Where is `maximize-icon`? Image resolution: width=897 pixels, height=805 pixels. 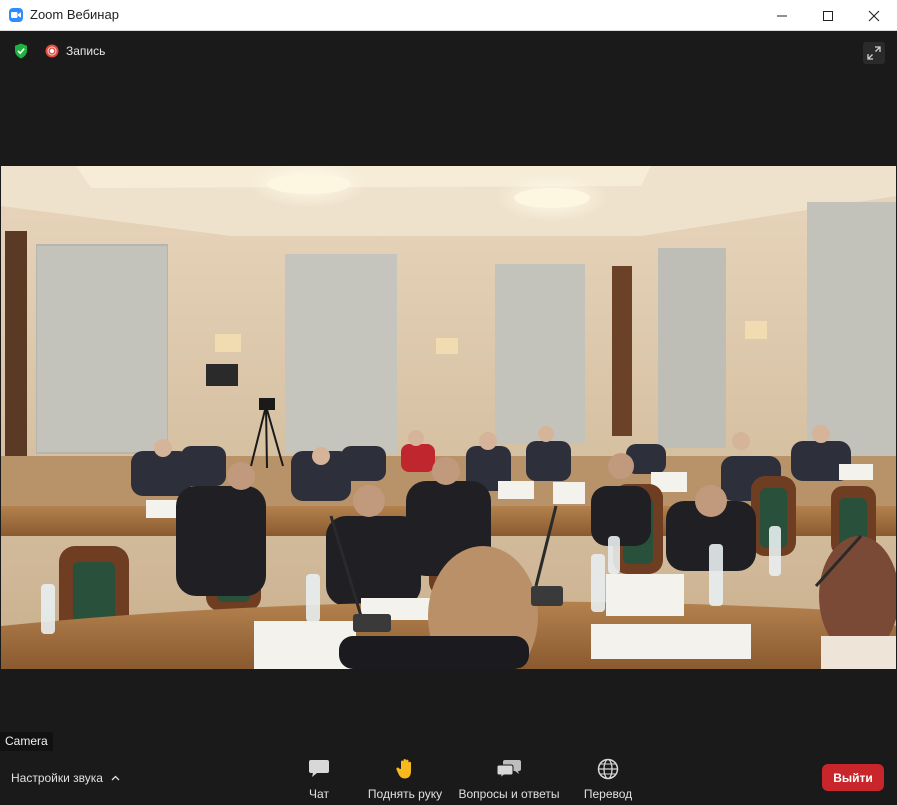
maximize-icon is located at coordinates (828, 15).